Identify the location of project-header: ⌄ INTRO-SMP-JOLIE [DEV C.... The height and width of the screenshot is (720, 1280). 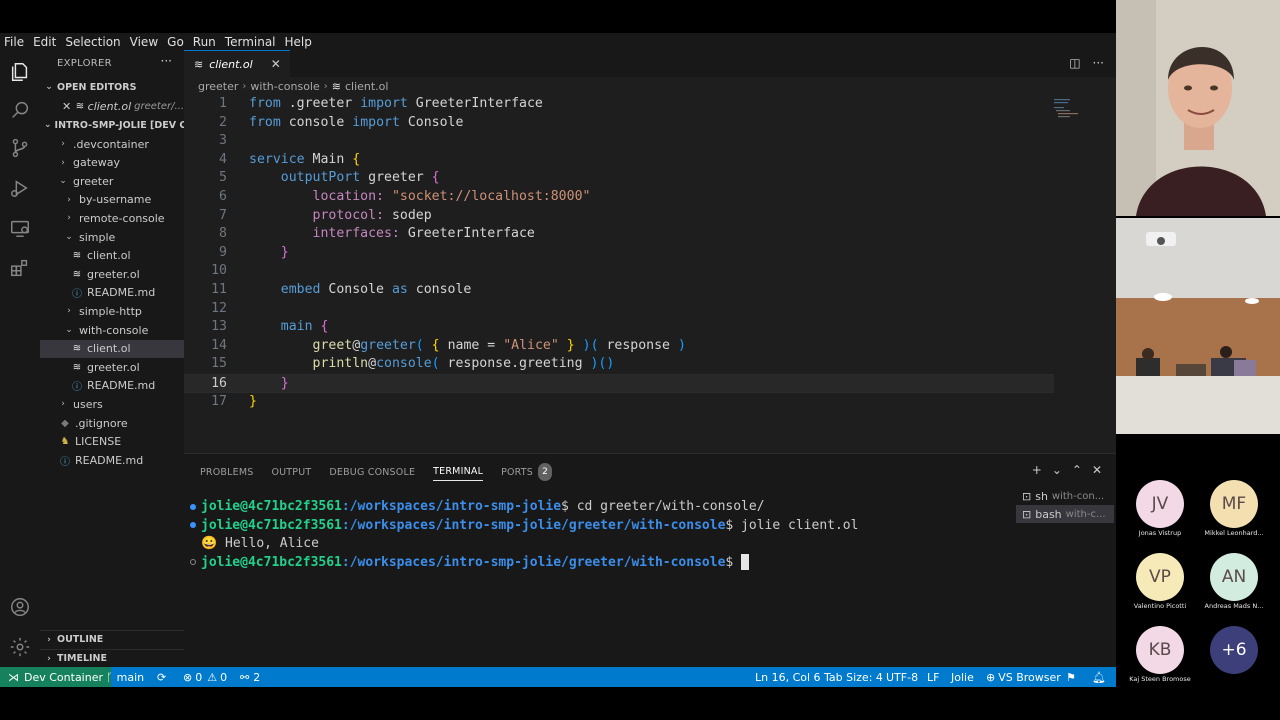
(112, 125).